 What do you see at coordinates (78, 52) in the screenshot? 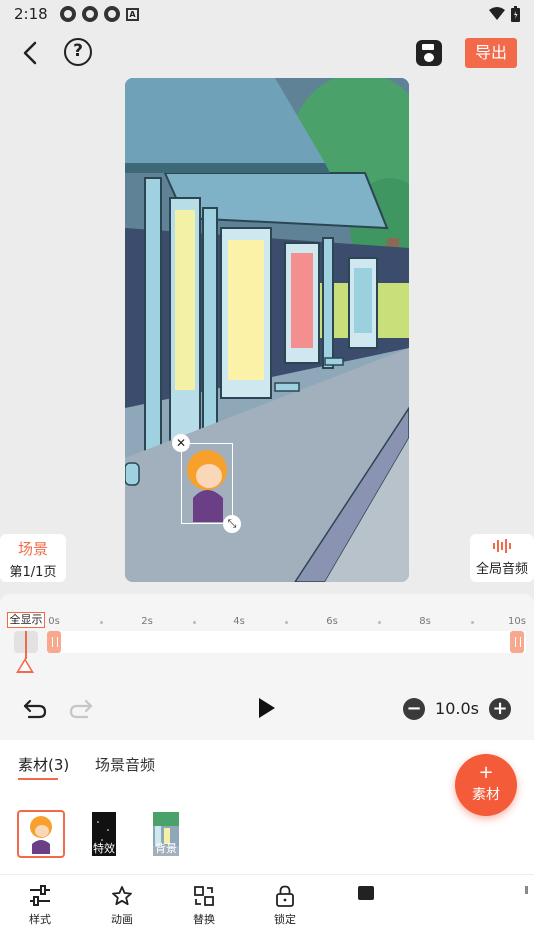
I see `help-button: ?` at bounding box center [78, 52].